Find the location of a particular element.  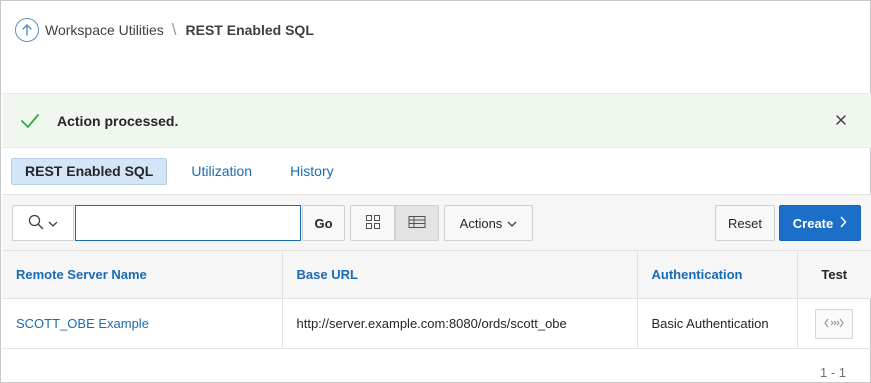

breadcrumb-parent-link: Workspace Utilities is located at coordinates (104, 30).